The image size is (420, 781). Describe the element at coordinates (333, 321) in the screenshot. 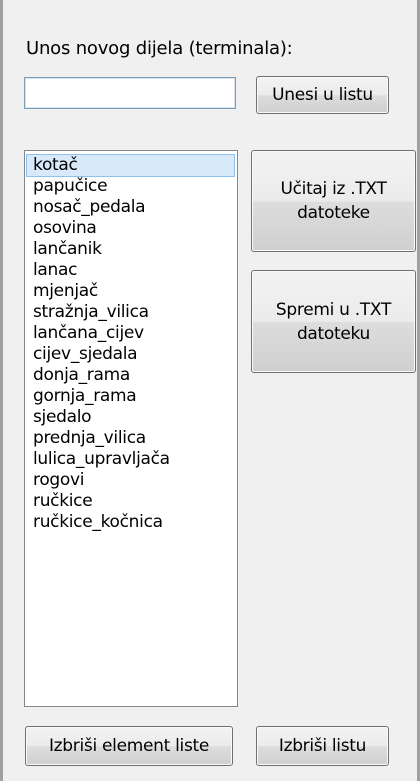

I see `save-to-txt-button: Spremi u .TXT datoteku` at that location.